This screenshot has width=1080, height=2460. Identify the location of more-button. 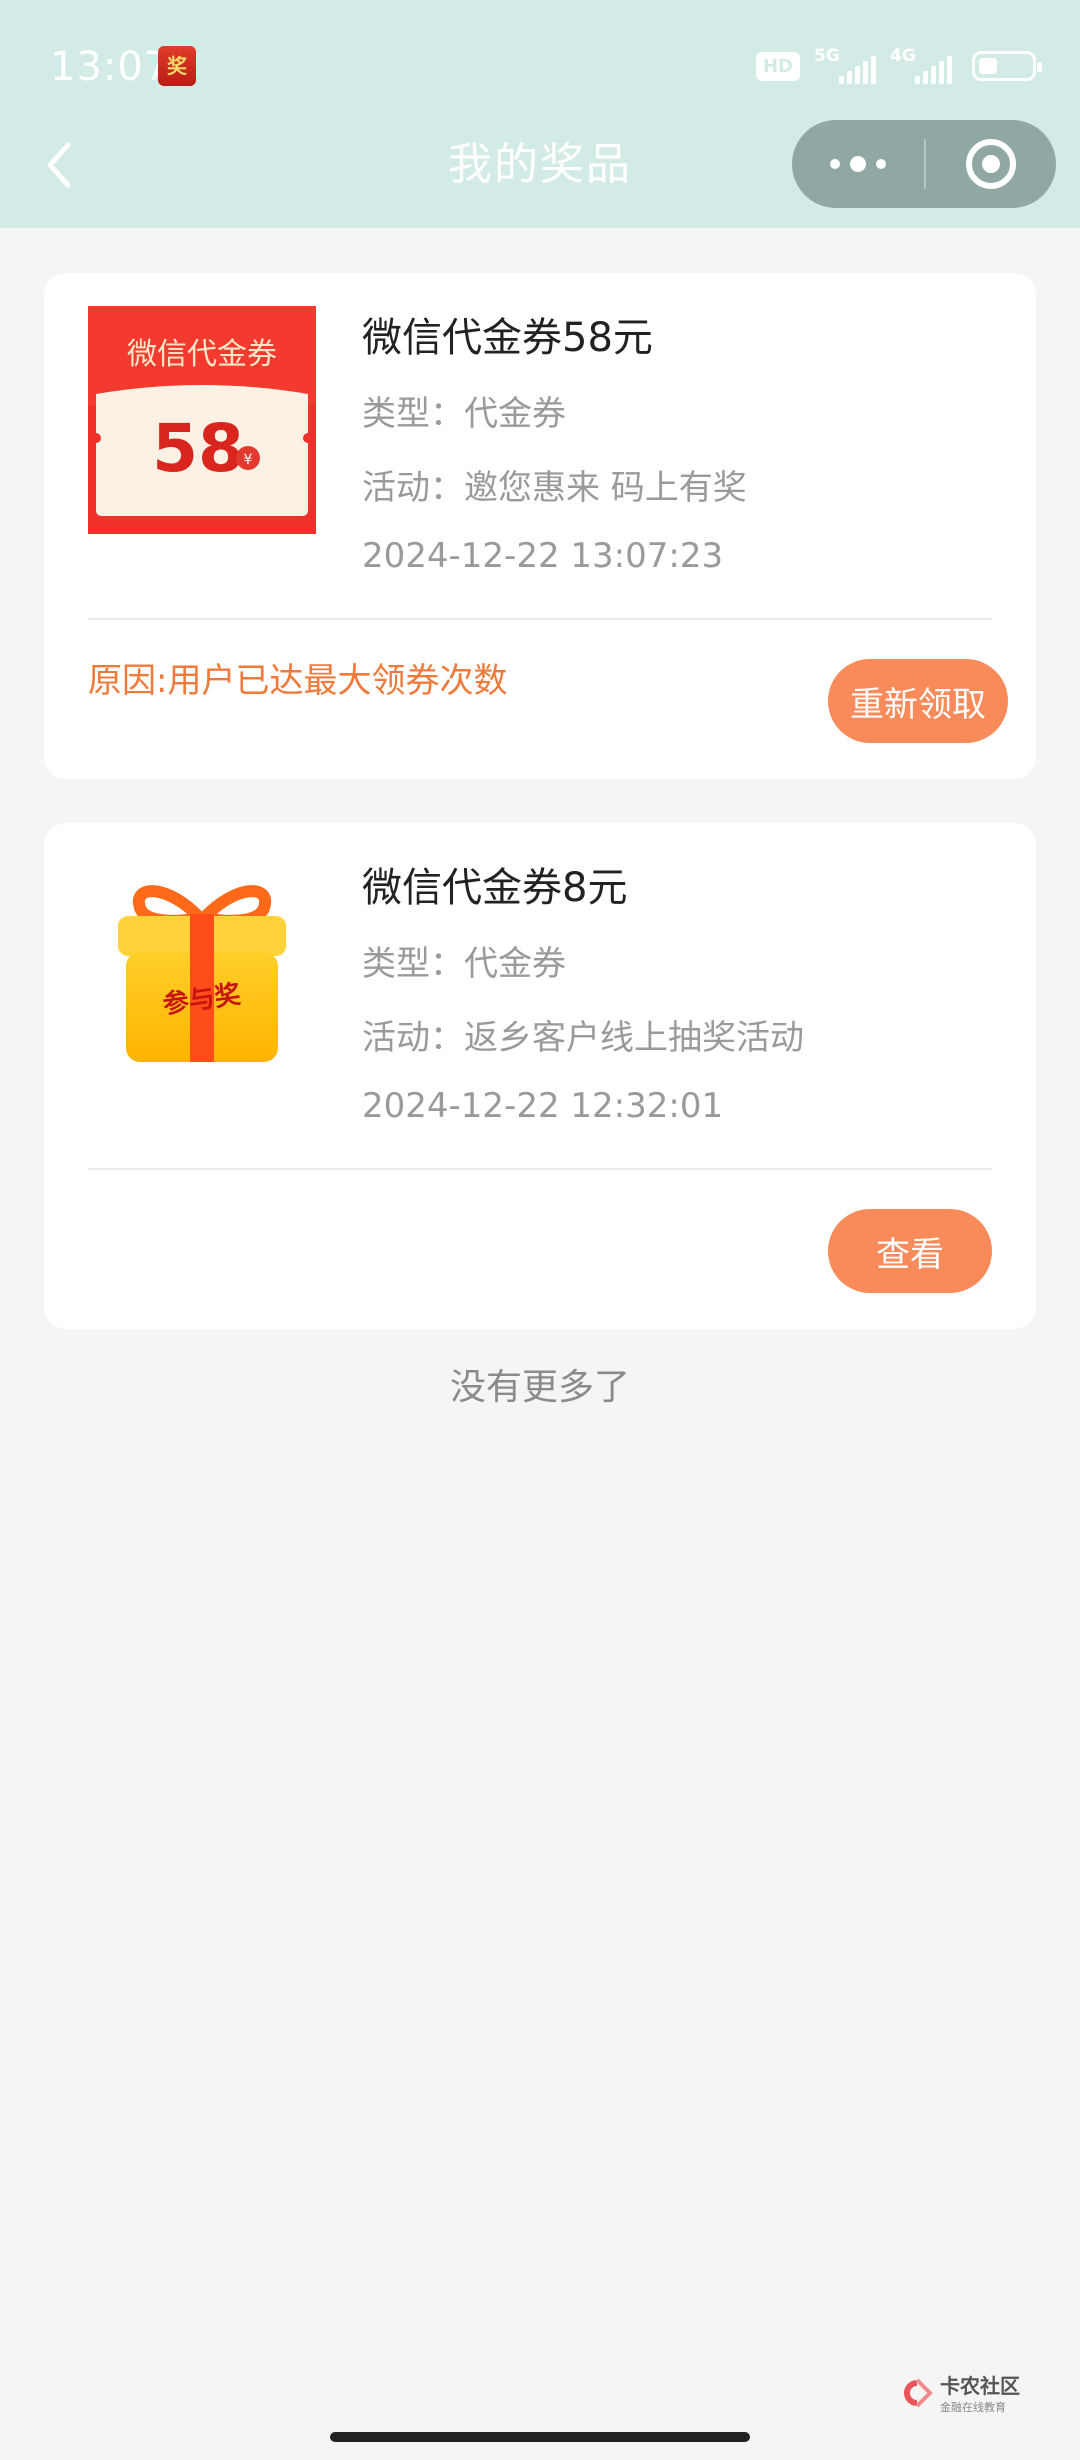
(858, 164).